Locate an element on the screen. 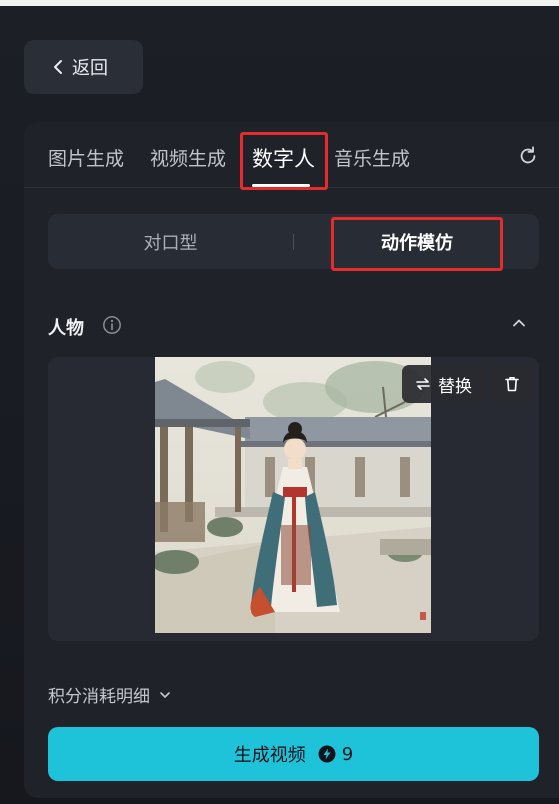 This screenshot has height=804, width=559. tab-digital-human: 数字人 is located at coordinates (283, 158).